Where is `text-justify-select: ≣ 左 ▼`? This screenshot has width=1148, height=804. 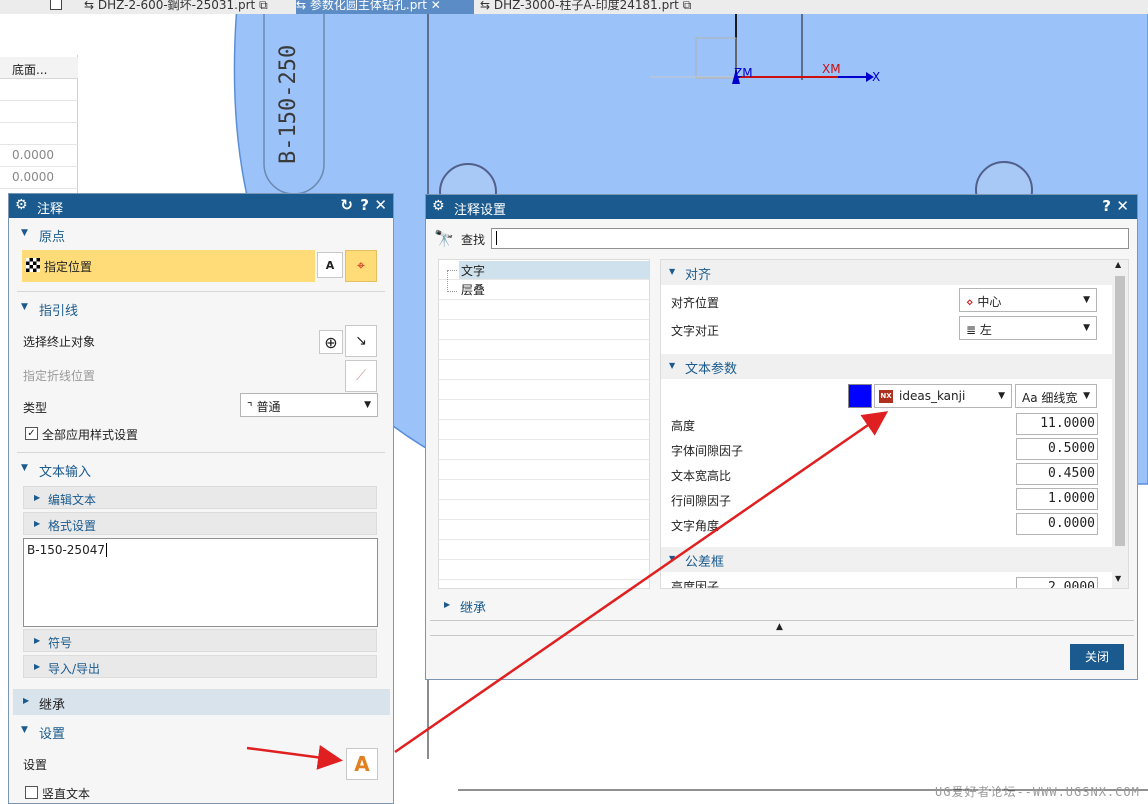
text-justify-select: ≣ 左 ▼ is located at coordinates (1028, 328).